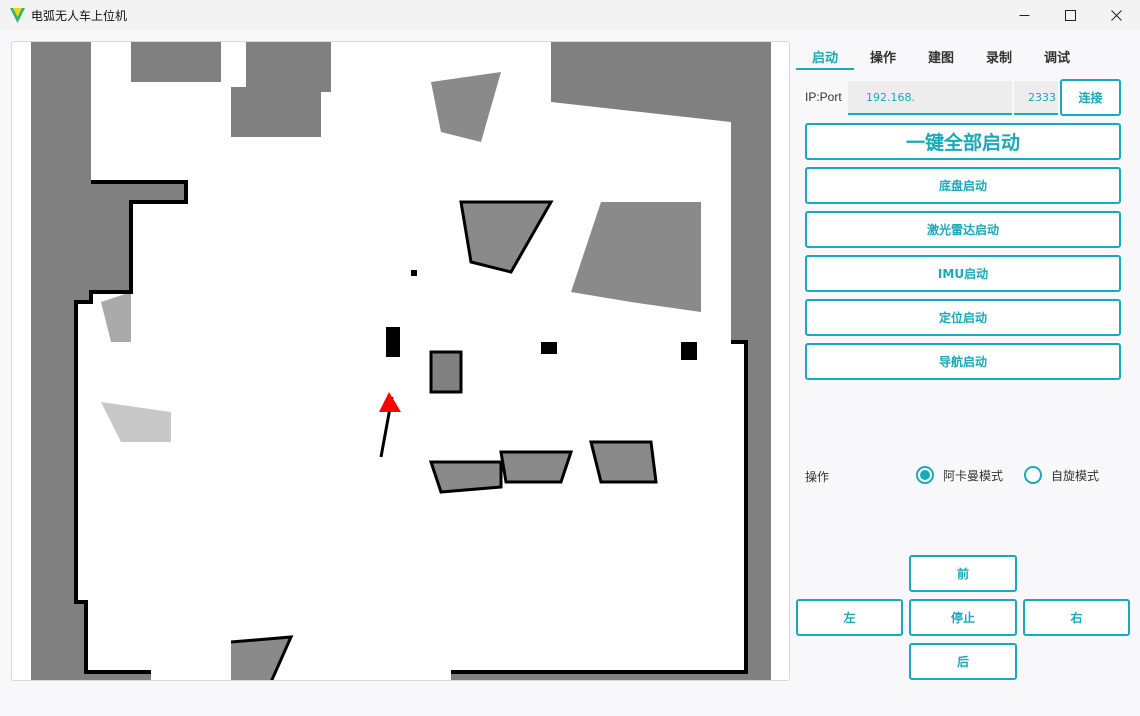  I want to click on radio-unchecked-icon, so click(1033, 475).